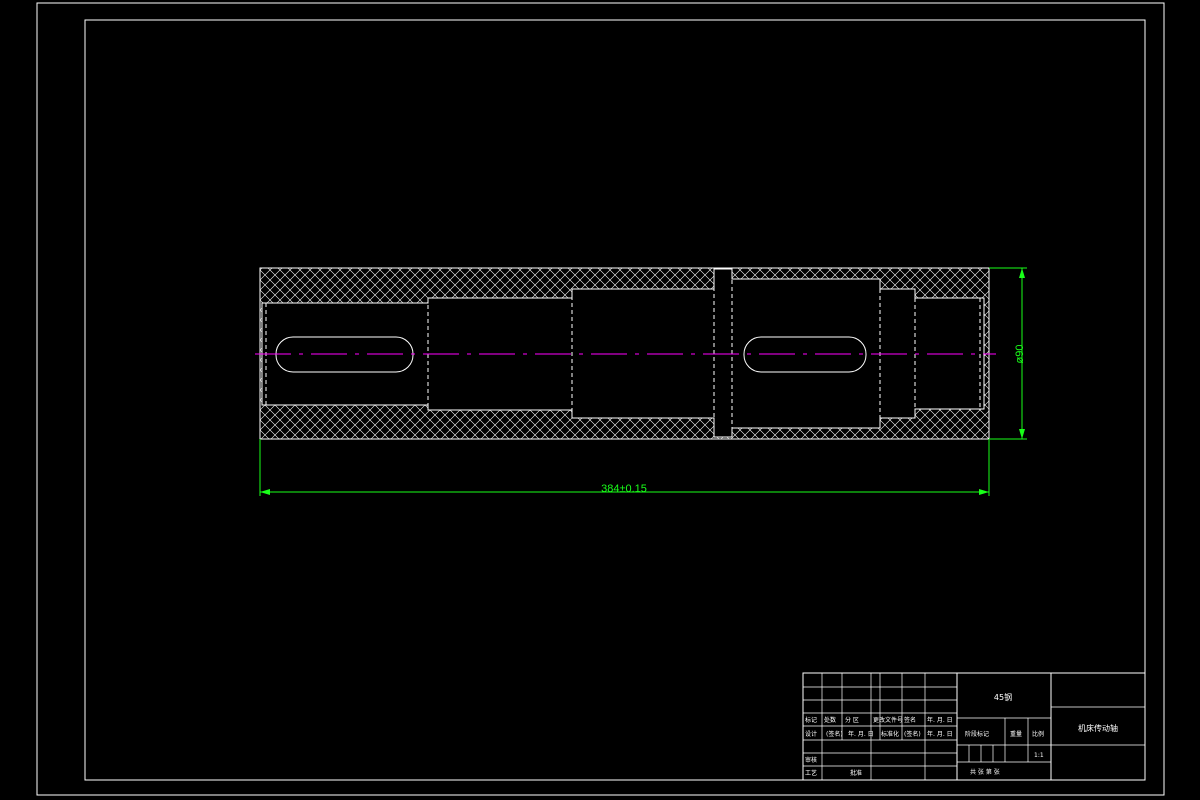 This screenshot has width=1200, height=800. I want to click on tb-weight-label: 重量, so click(1016, 734).